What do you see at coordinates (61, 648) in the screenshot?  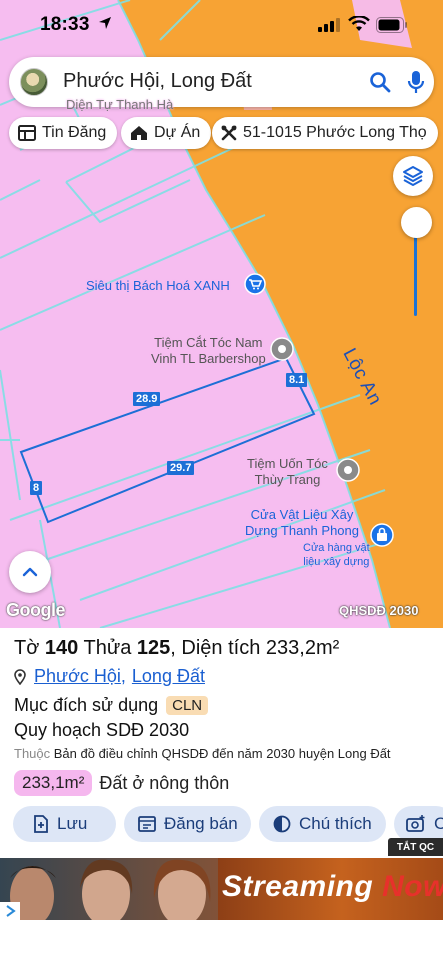 I see `sheet-number: 140` at bounding box center [61, 648].